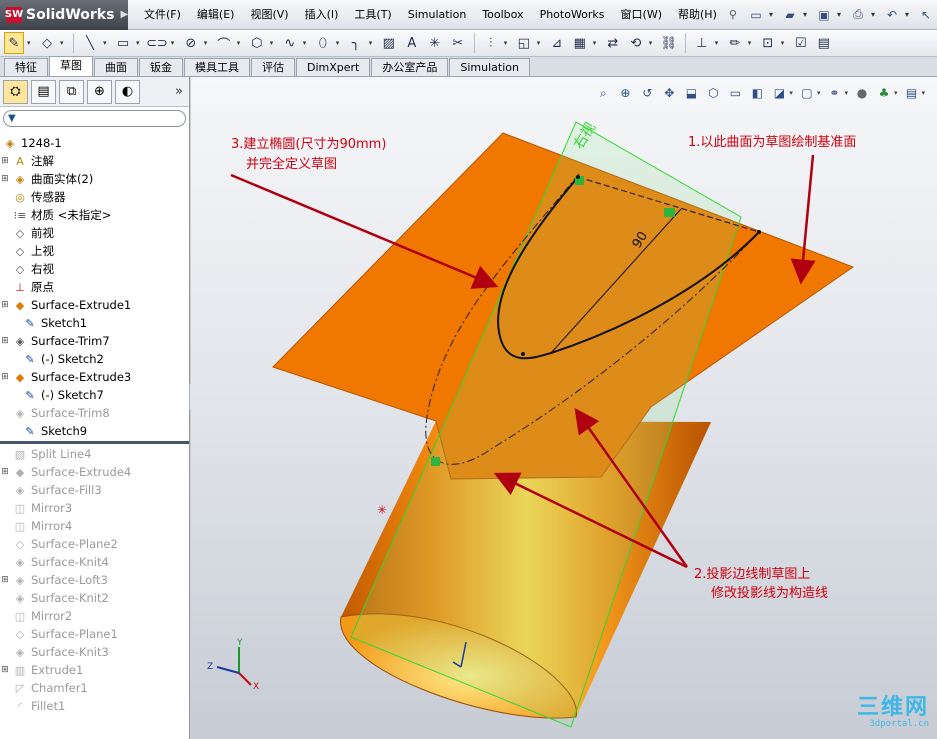  What do you see at coordinates (94, 118) in the screenshot?
I see `tree-filter: ▼` at bounding box center [94, 118].